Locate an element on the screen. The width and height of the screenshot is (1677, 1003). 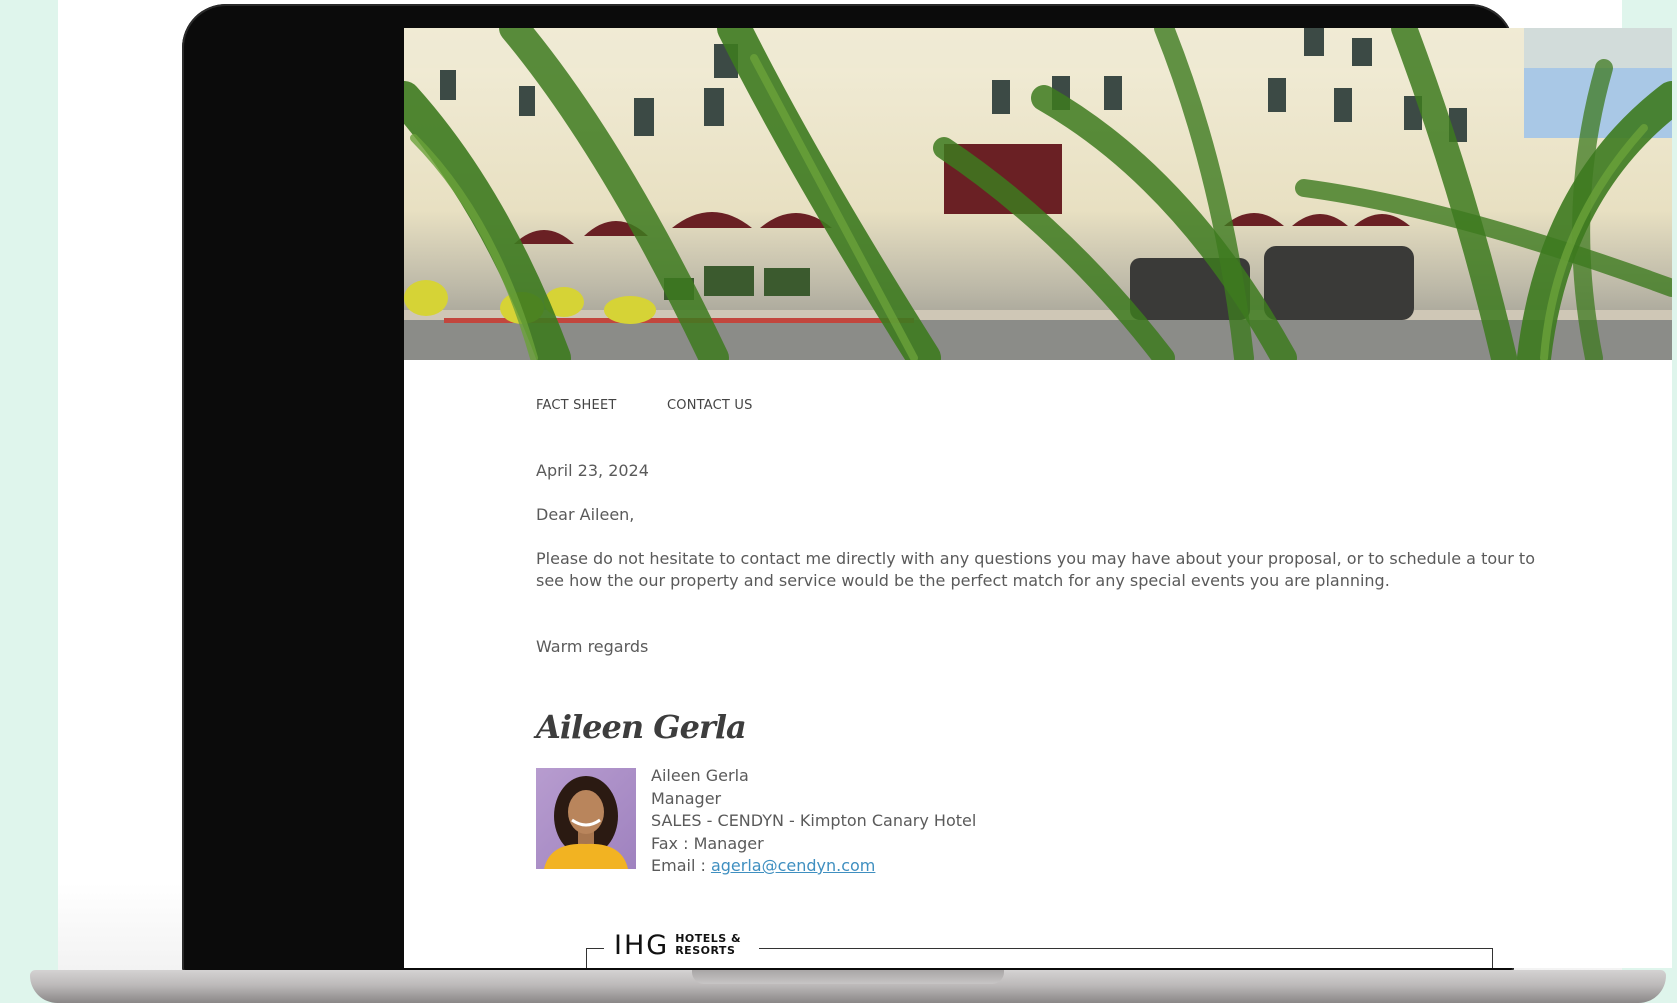
ihg-logo: IHG HOTELS & RESORTS is located at coordinates (682, 945).